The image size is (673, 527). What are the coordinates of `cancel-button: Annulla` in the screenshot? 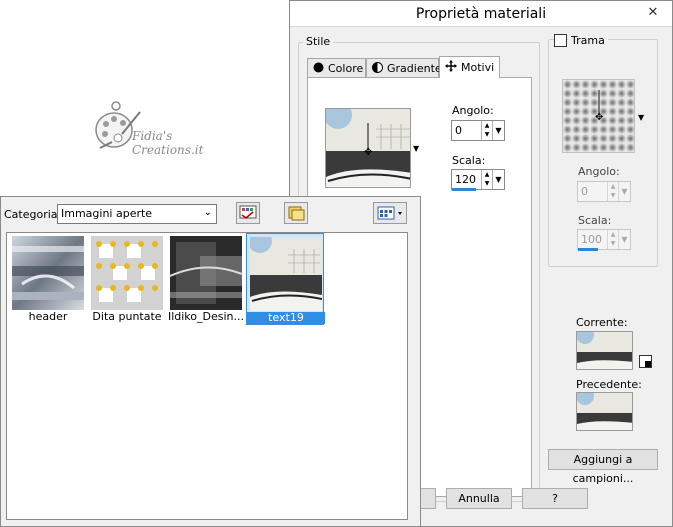 It's located at (479, 498).